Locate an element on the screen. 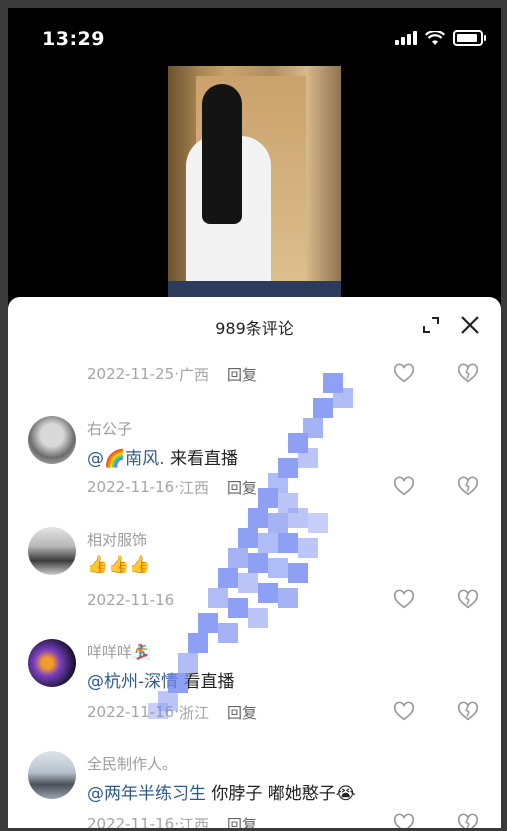  comment-text: 👍👍👍 is located at coordinates (119, 565).